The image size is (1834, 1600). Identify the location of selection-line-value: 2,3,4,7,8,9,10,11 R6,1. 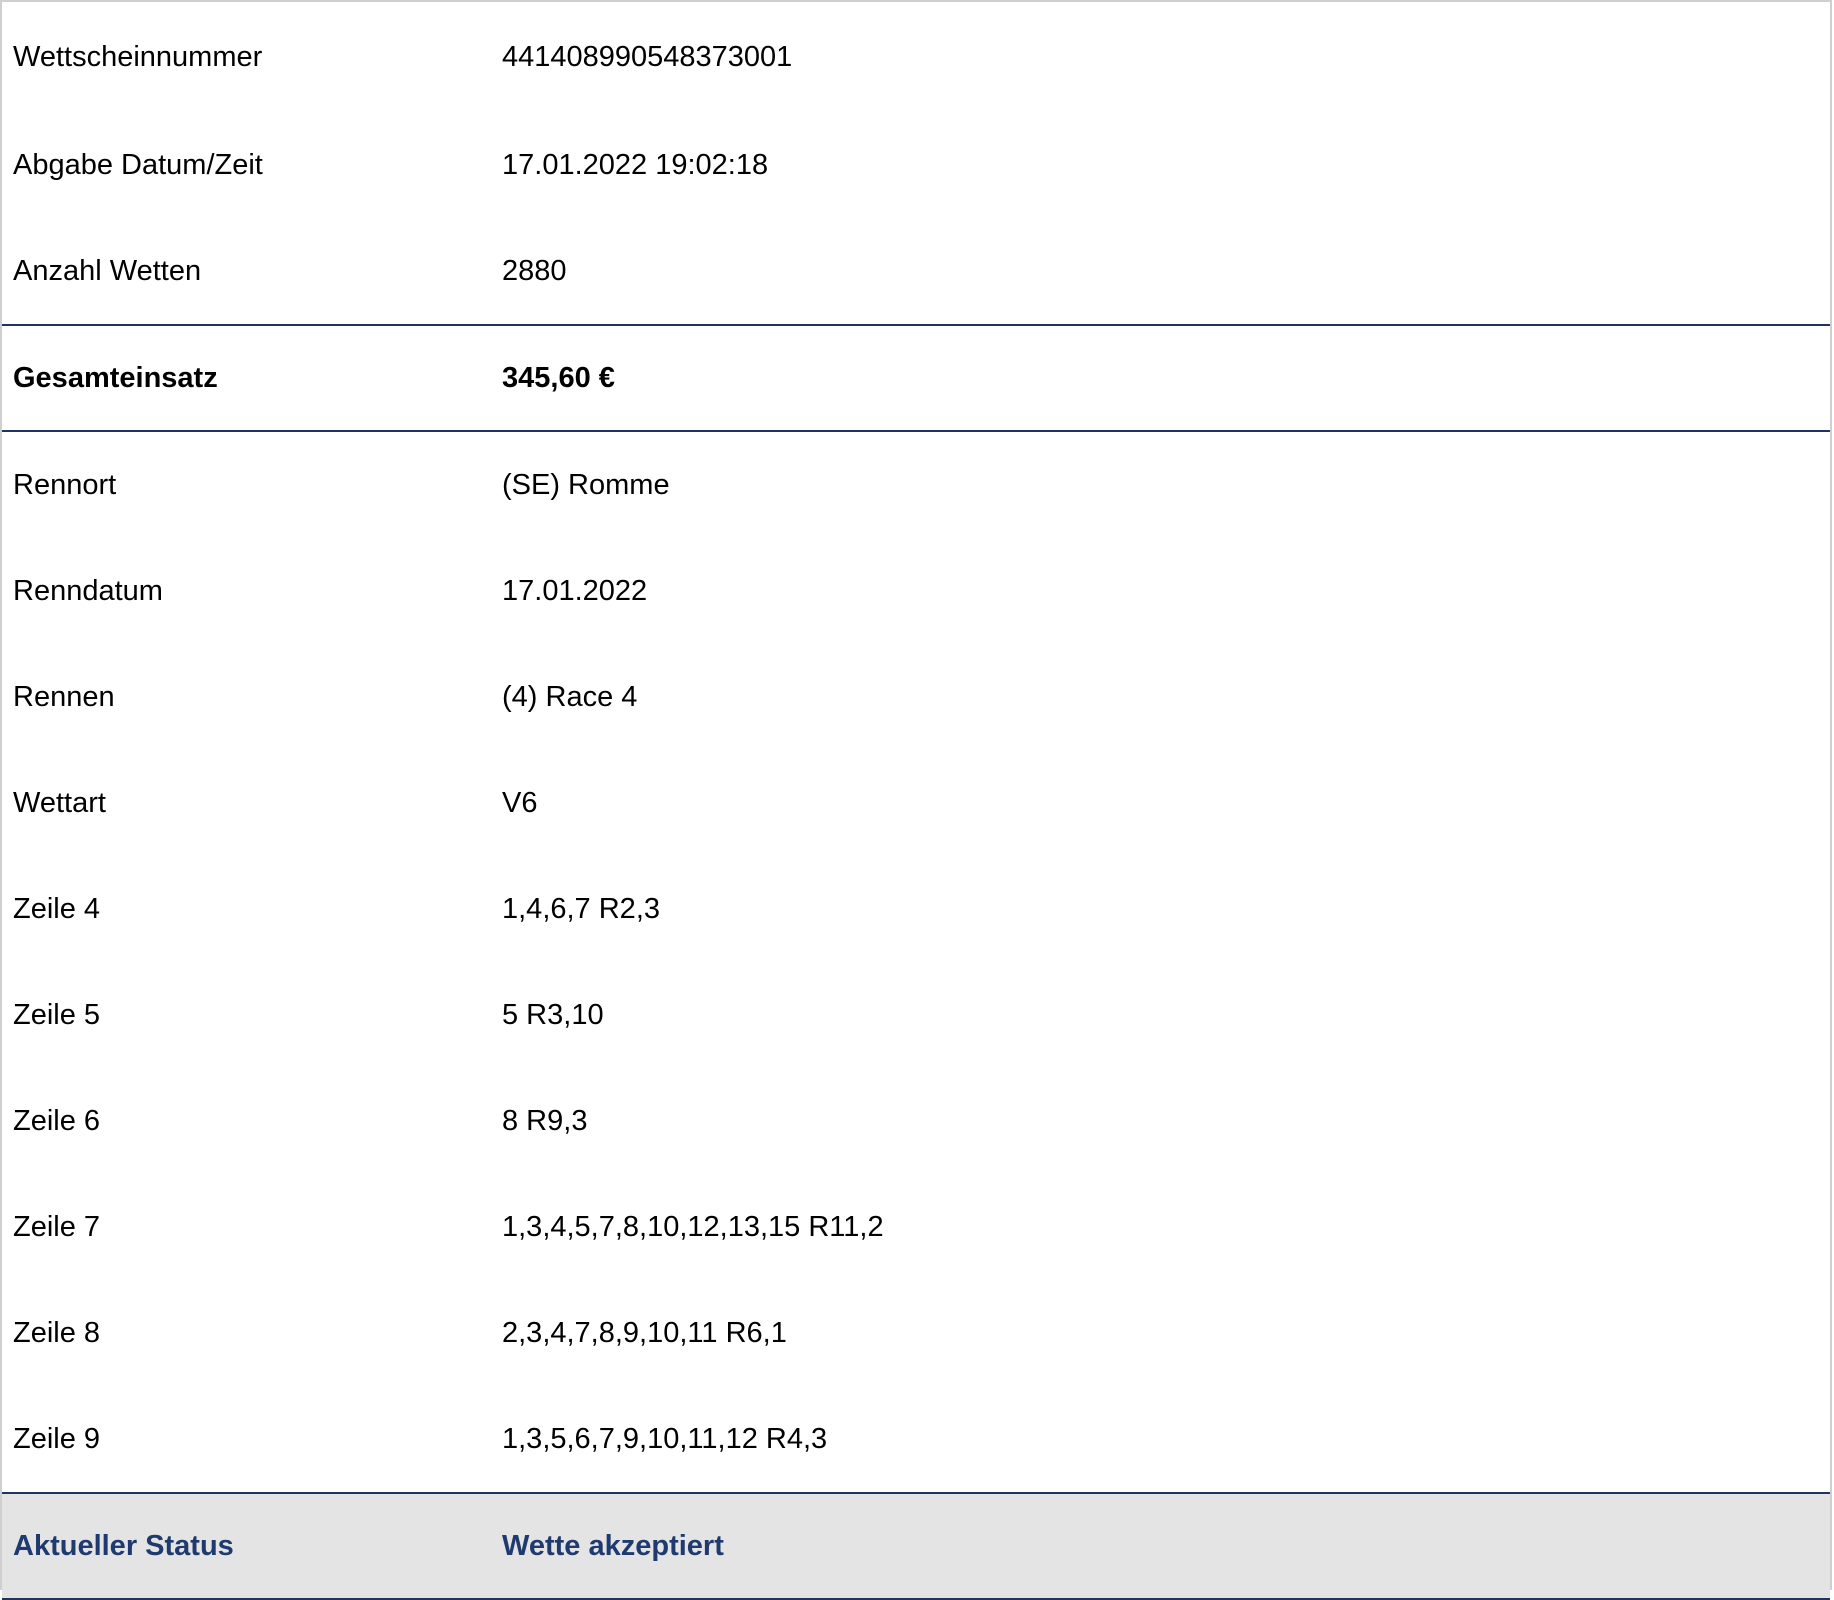
(644, 1332).